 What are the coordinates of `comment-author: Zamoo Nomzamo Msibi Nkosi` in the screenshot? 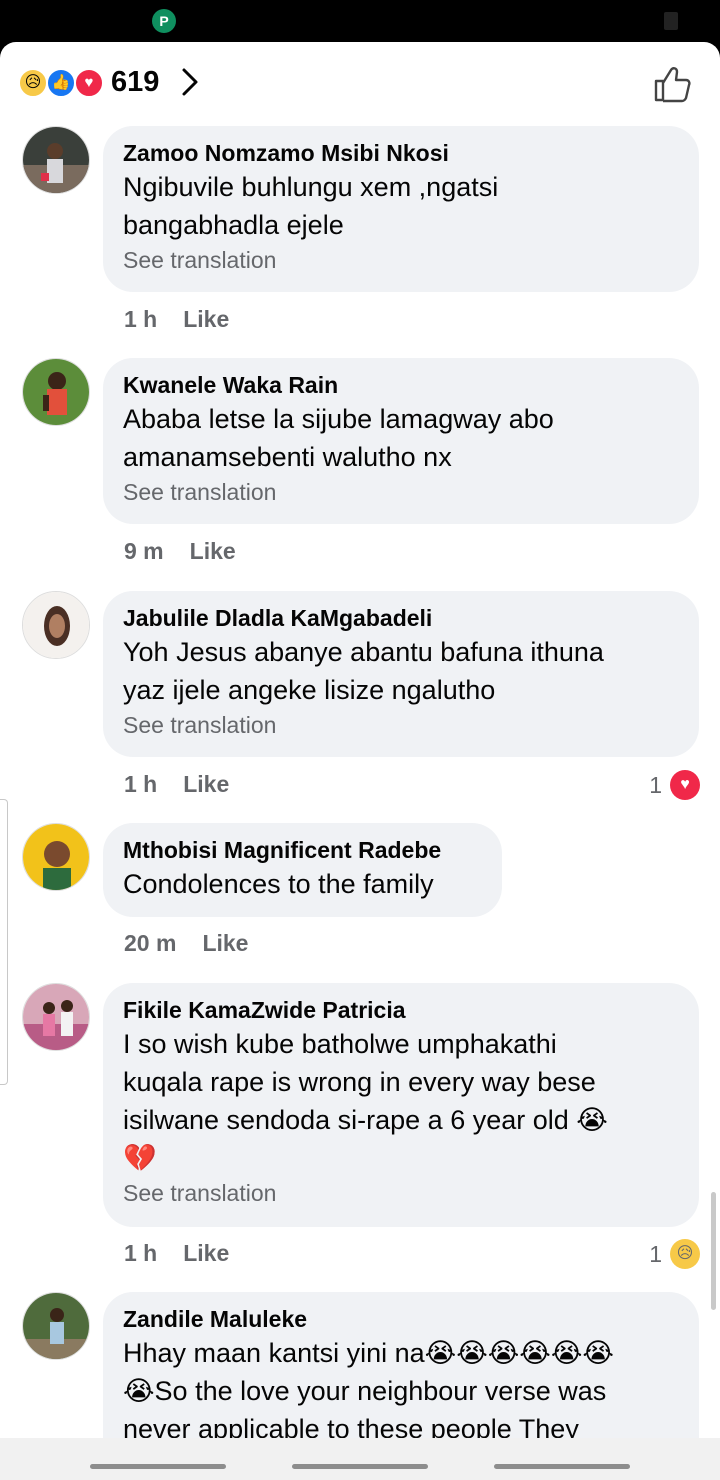 It's located at (401, 153).